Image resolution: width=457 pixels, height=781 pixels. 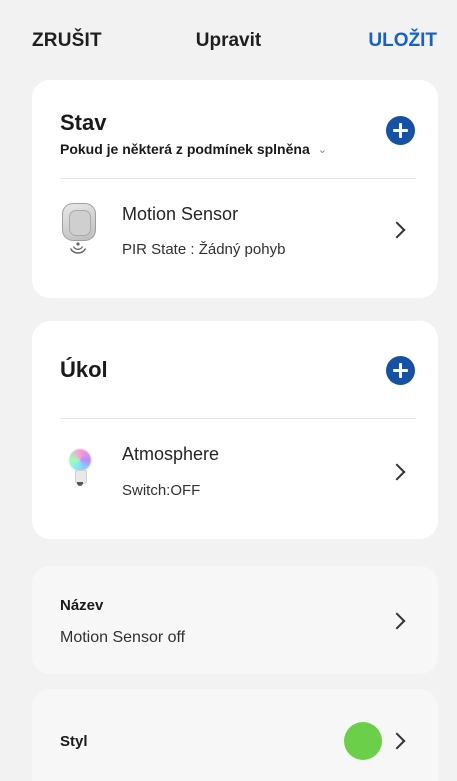 I want to click on sensor-body, so click(x=79, y=222).